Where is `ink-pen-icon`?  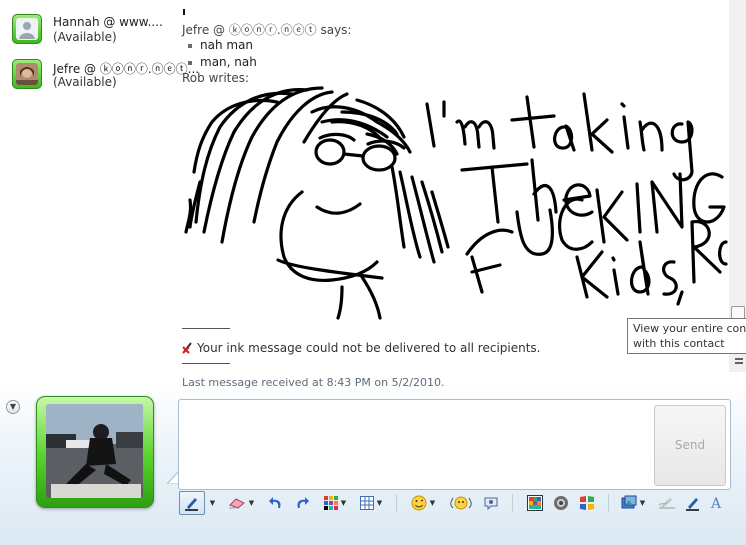
ink-pen-icon is located at coordinates (191, 504).